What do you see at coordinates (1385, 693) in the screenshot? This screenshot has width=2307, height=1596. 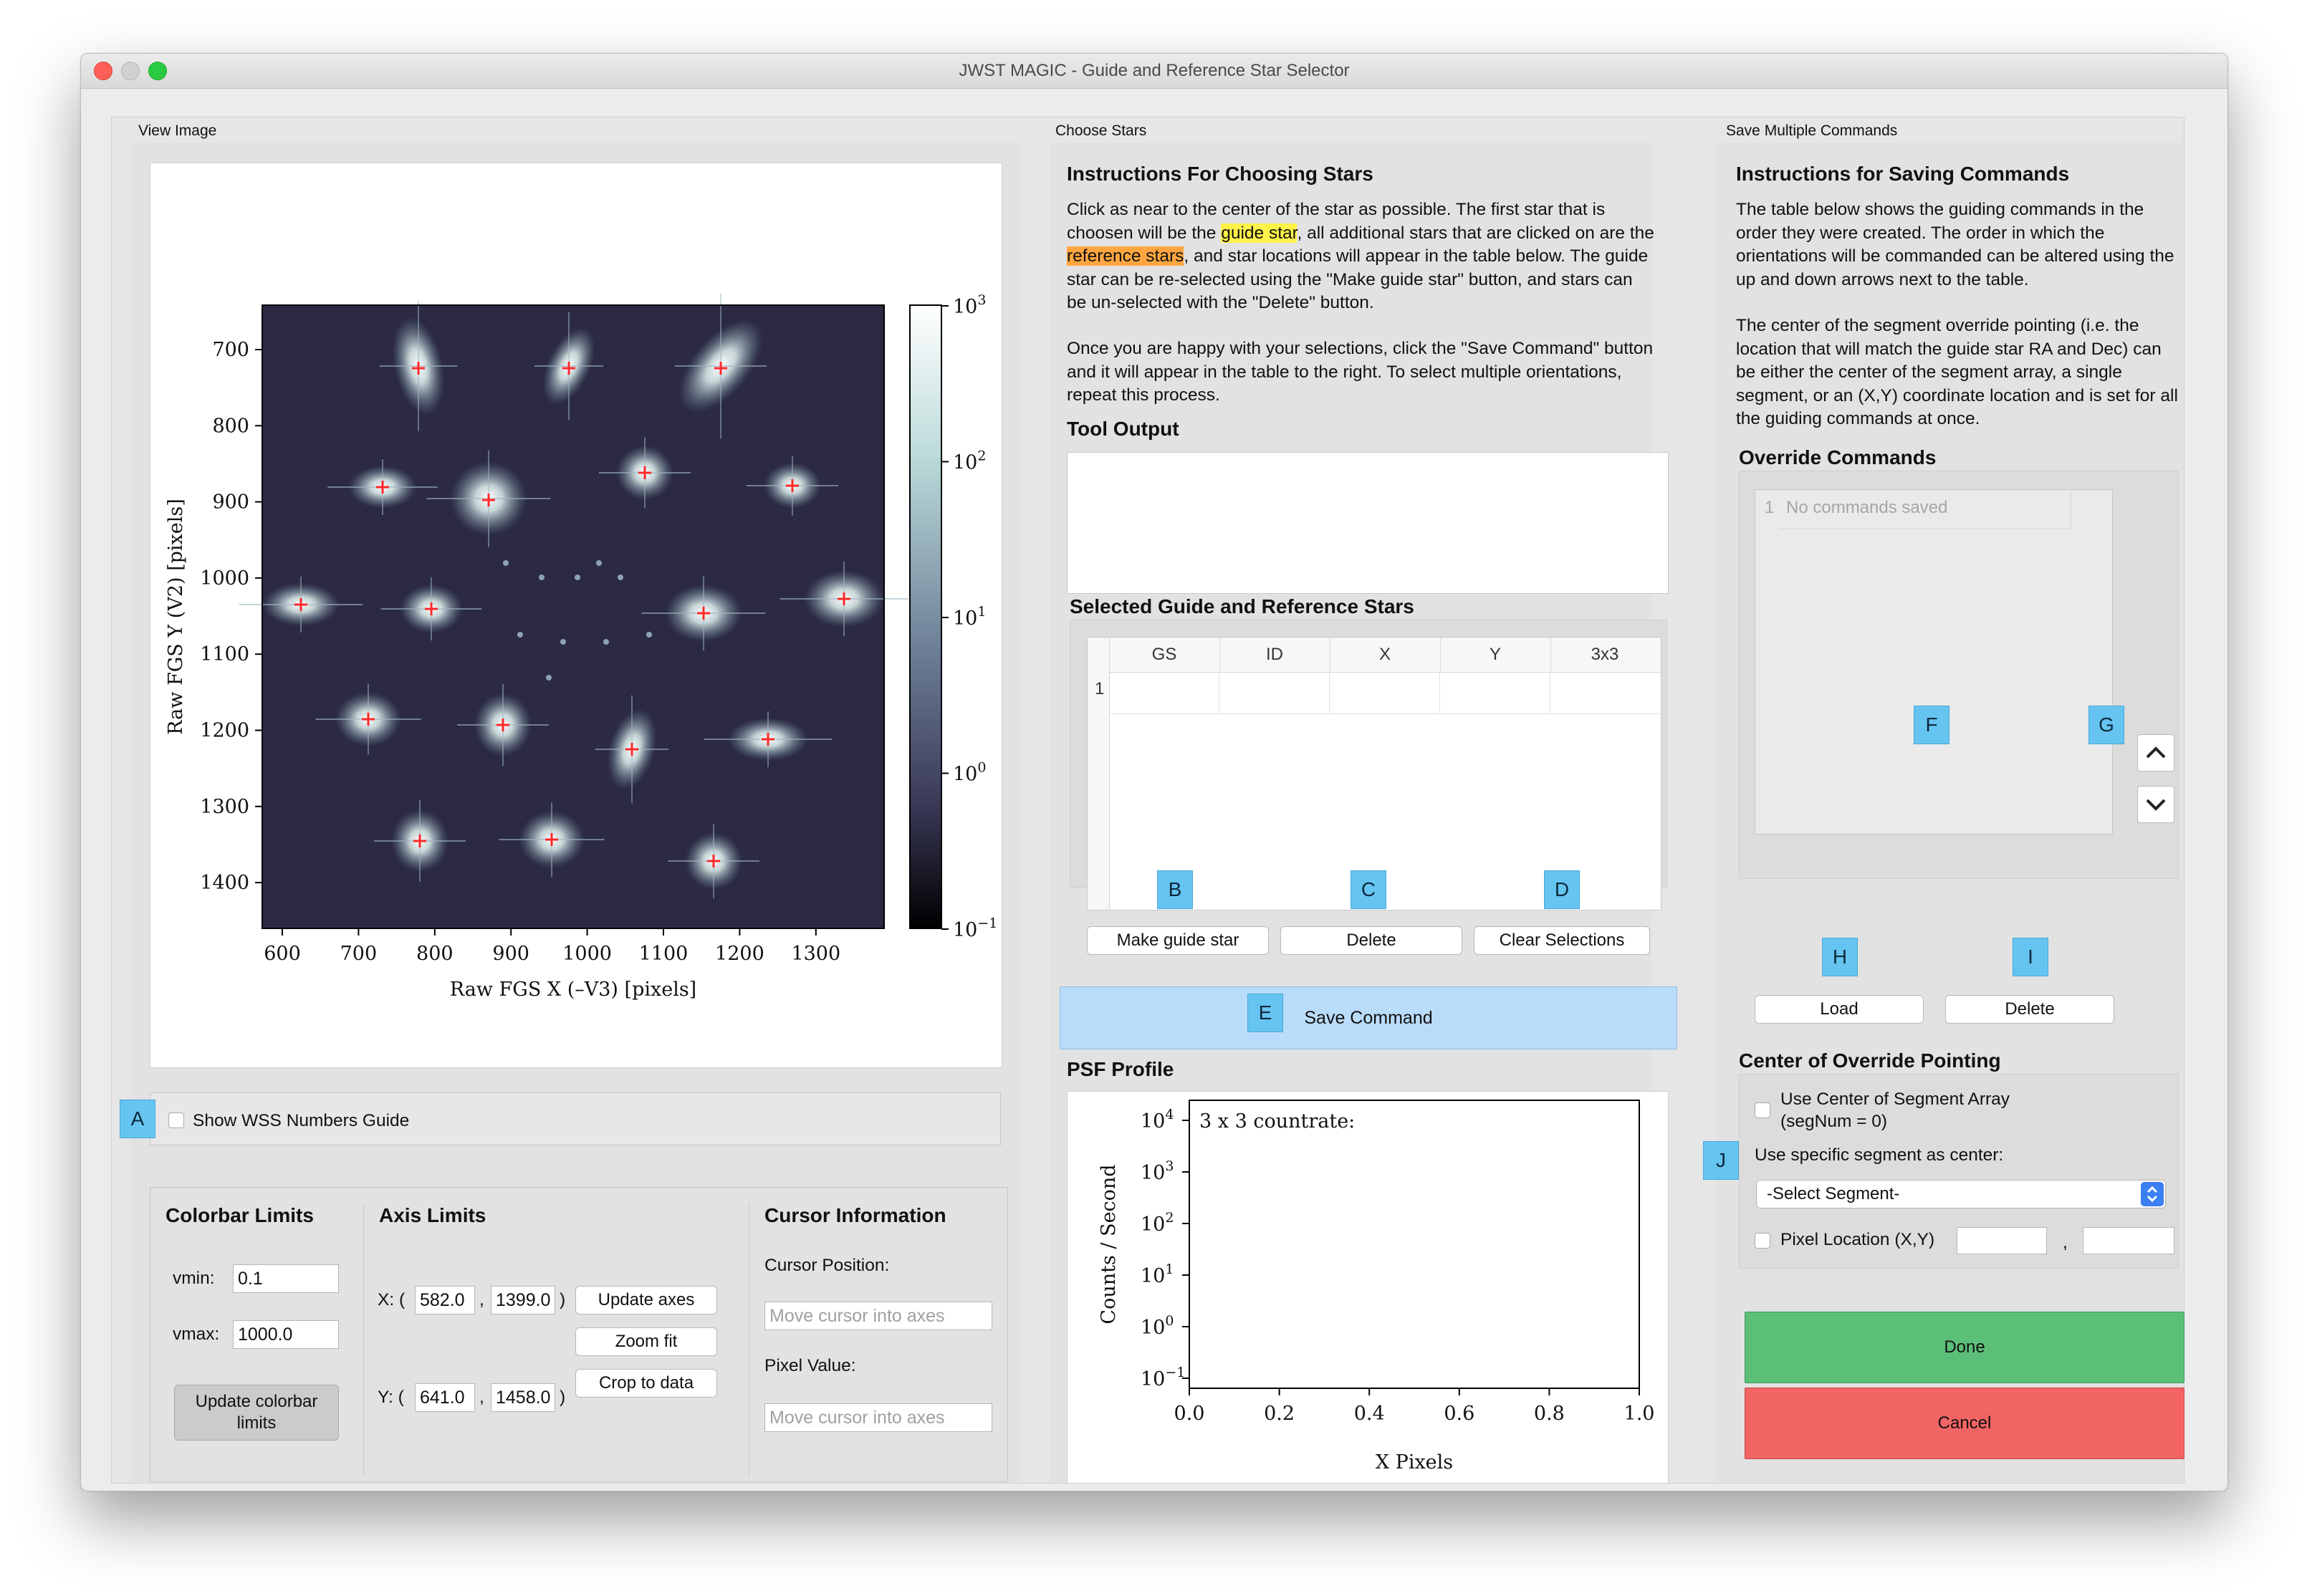 I see `table-row` at bounding box center [1385, 693].